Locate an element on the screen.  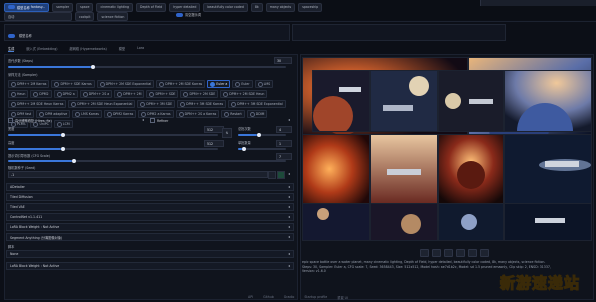
width-slider is located at coordinates (113, 135).